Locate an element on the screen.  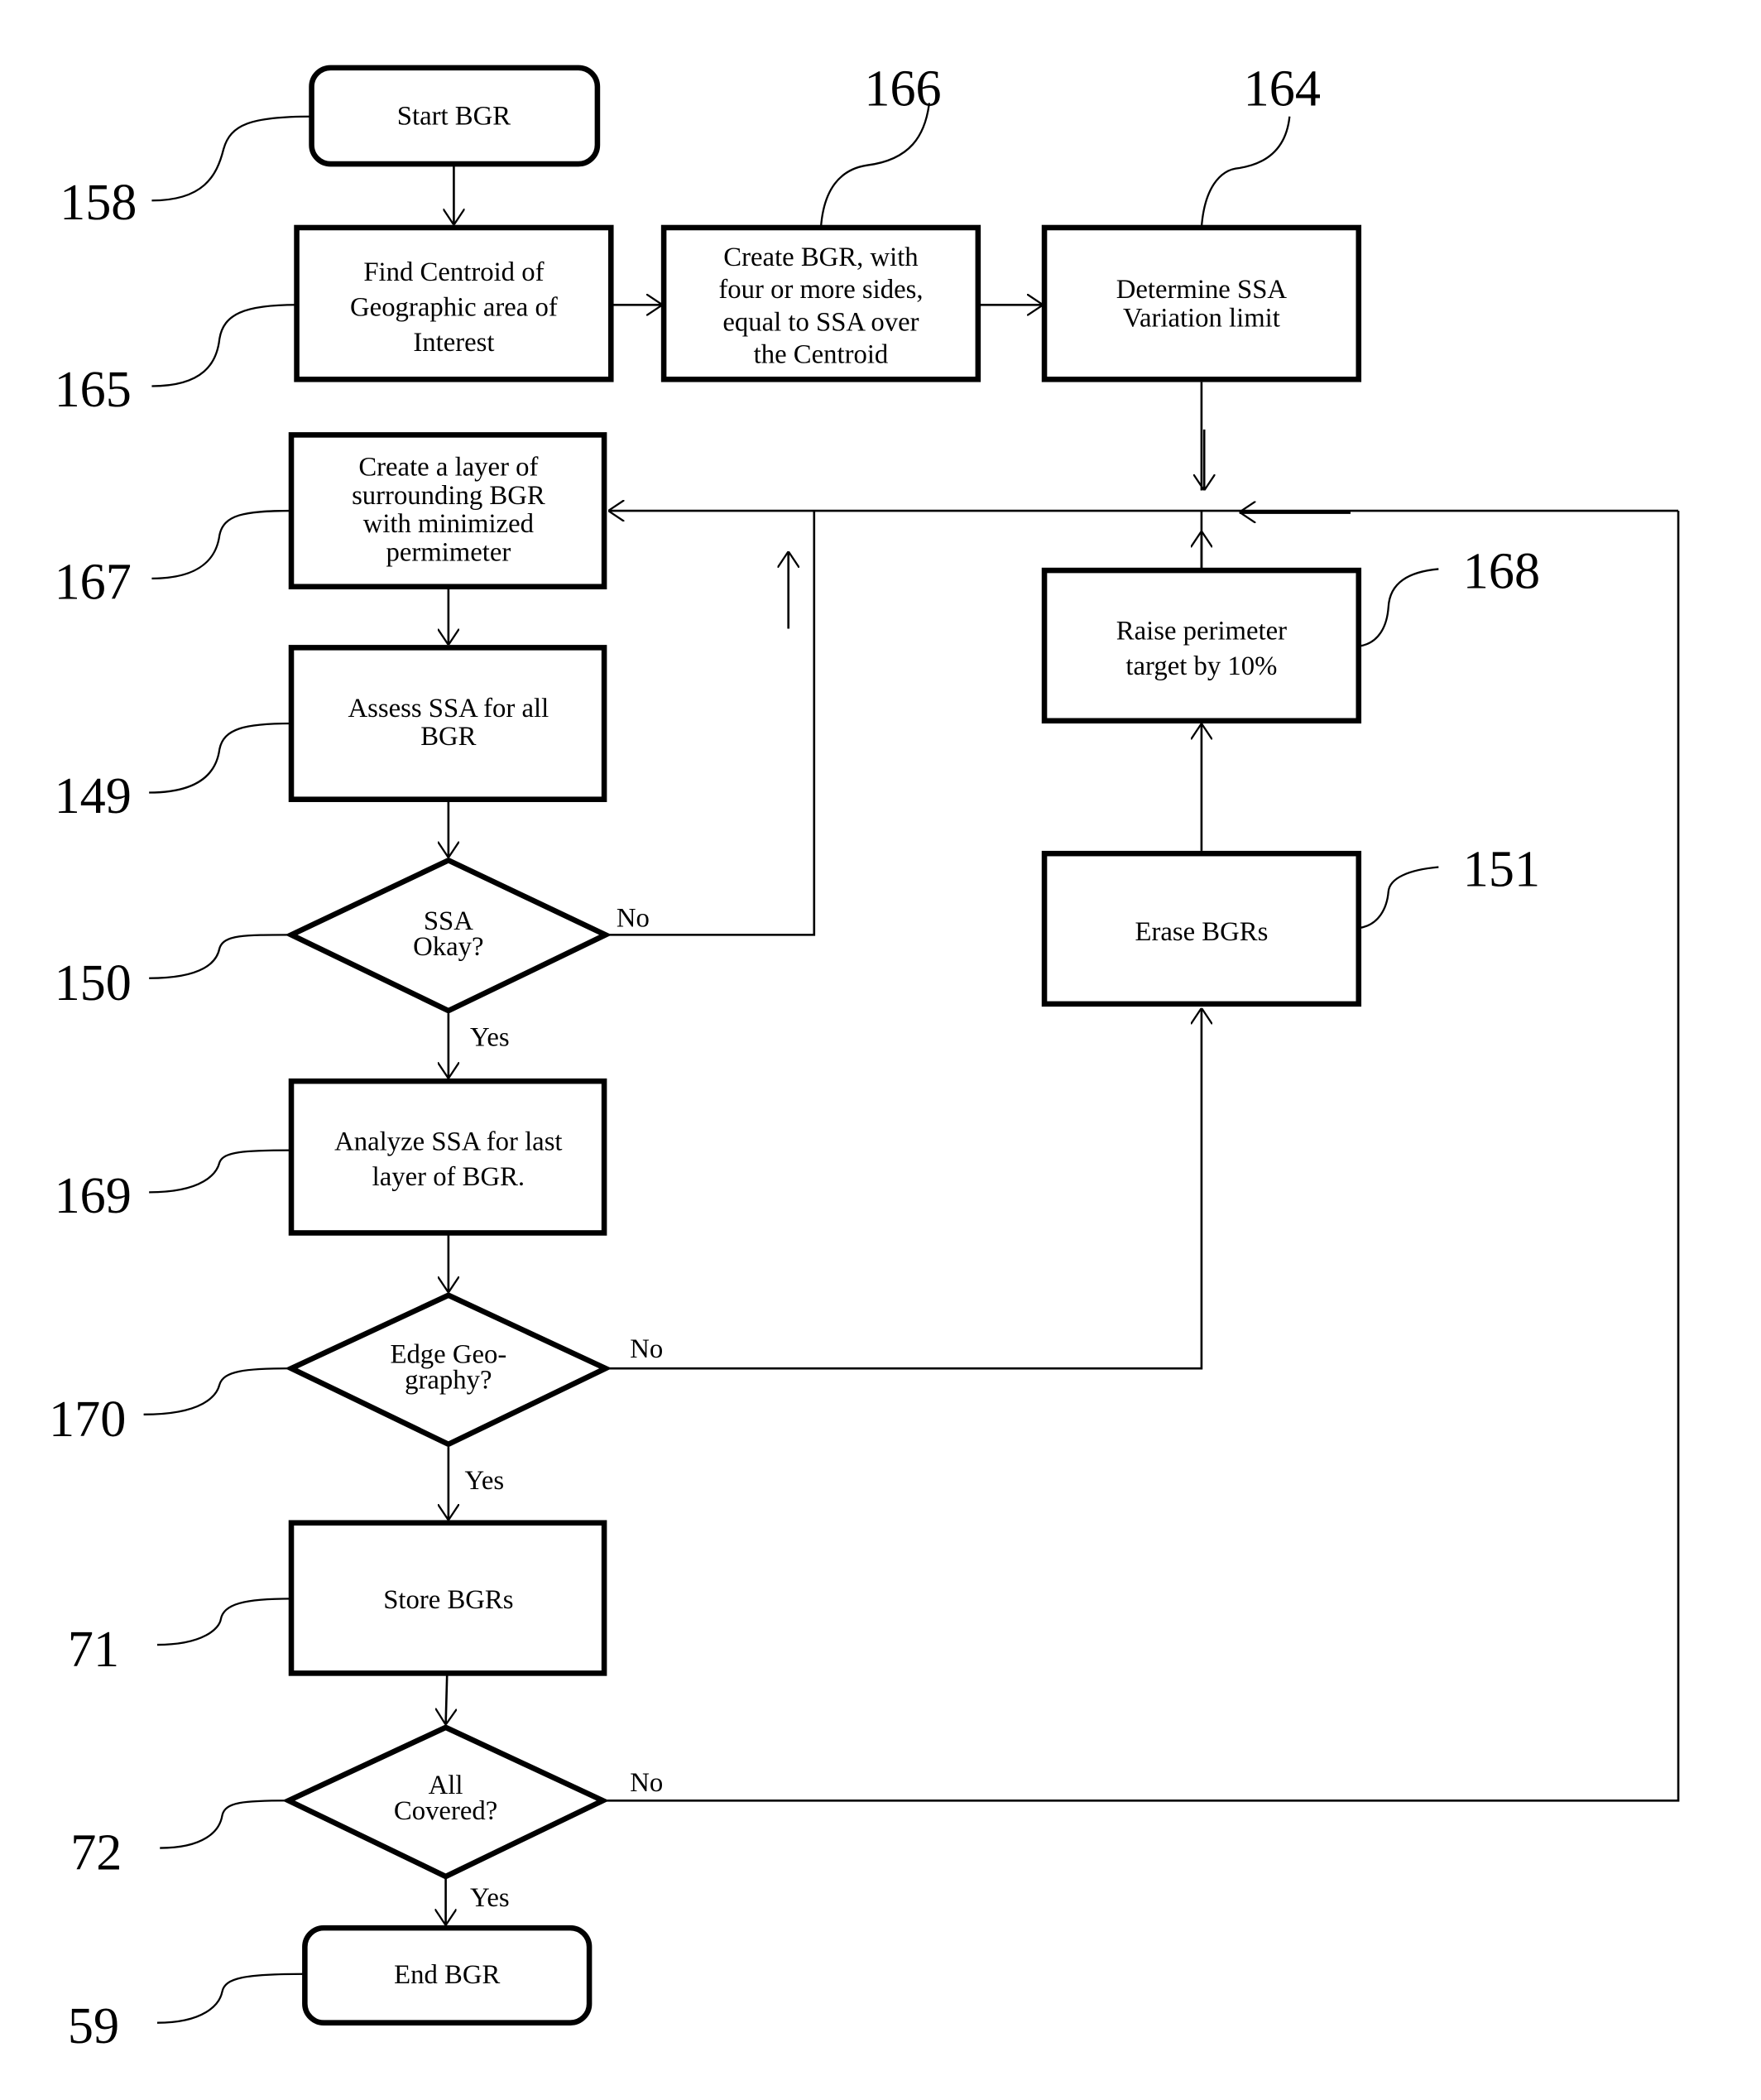
node-all-covered: All Covered? is located at coordinates (446, 1802).